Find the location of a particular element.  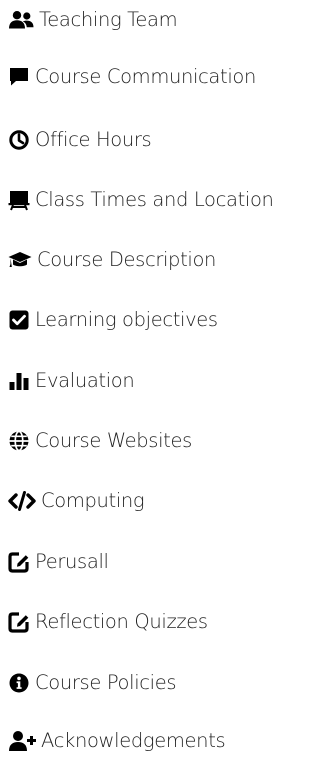

nav-item-course-description: Course Description is located at coordinates (112, 260).